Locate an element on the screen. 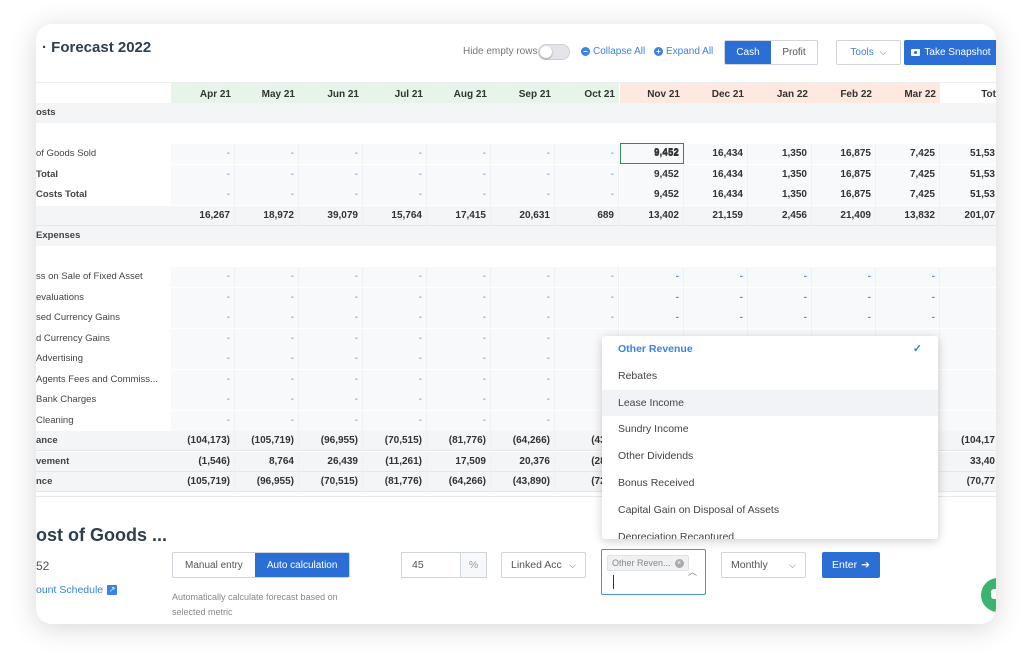 The height and width of the screenshot is (672, 1032). table-cell: 689 is located at coordinates (587, 215).